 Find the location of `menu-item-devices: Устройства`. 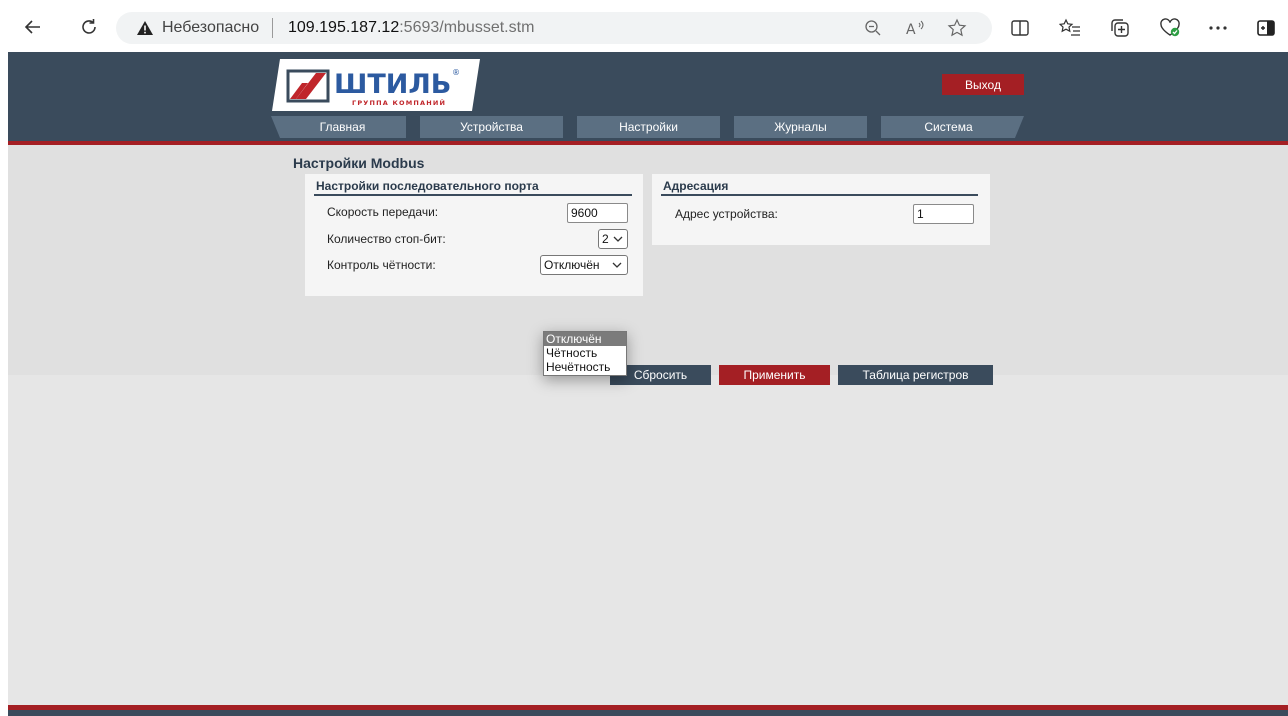

menu-item-devices: Устройства is located at coordinates (491, 127).